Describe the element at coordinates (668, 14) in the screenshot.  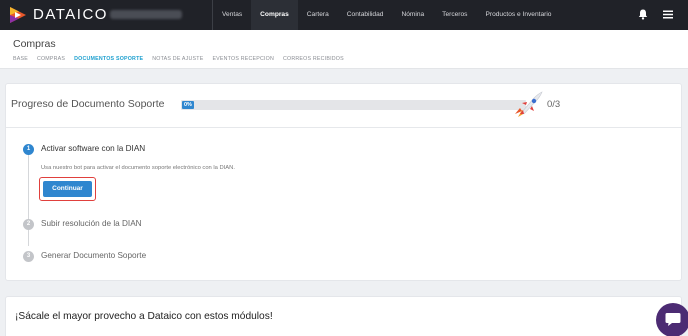
I see `hamburger-menu-icon` at that location.